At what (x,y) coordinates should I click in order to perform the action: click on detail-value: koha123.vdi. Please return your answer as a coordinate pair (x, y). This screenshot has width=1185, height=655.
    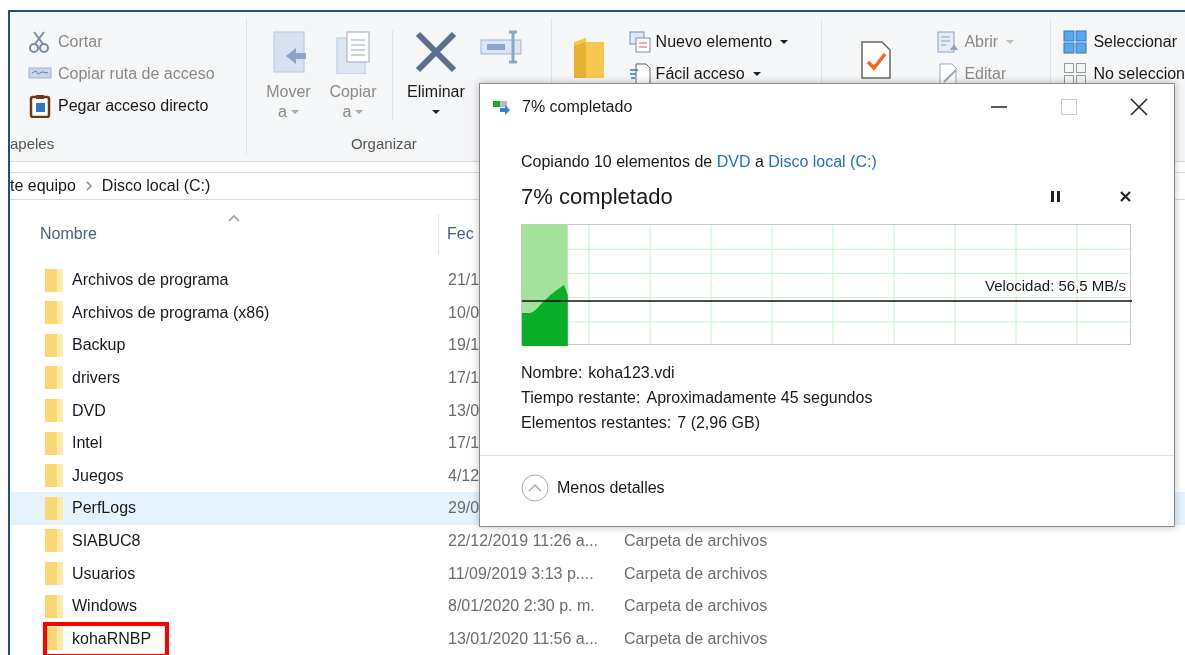
    Looking at the image, I should click on (631, 373).